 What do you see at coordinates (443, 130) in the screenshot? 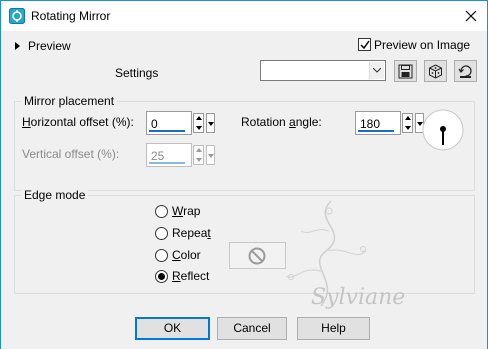
I see `angle-dial` at bounding box center [443, 130].